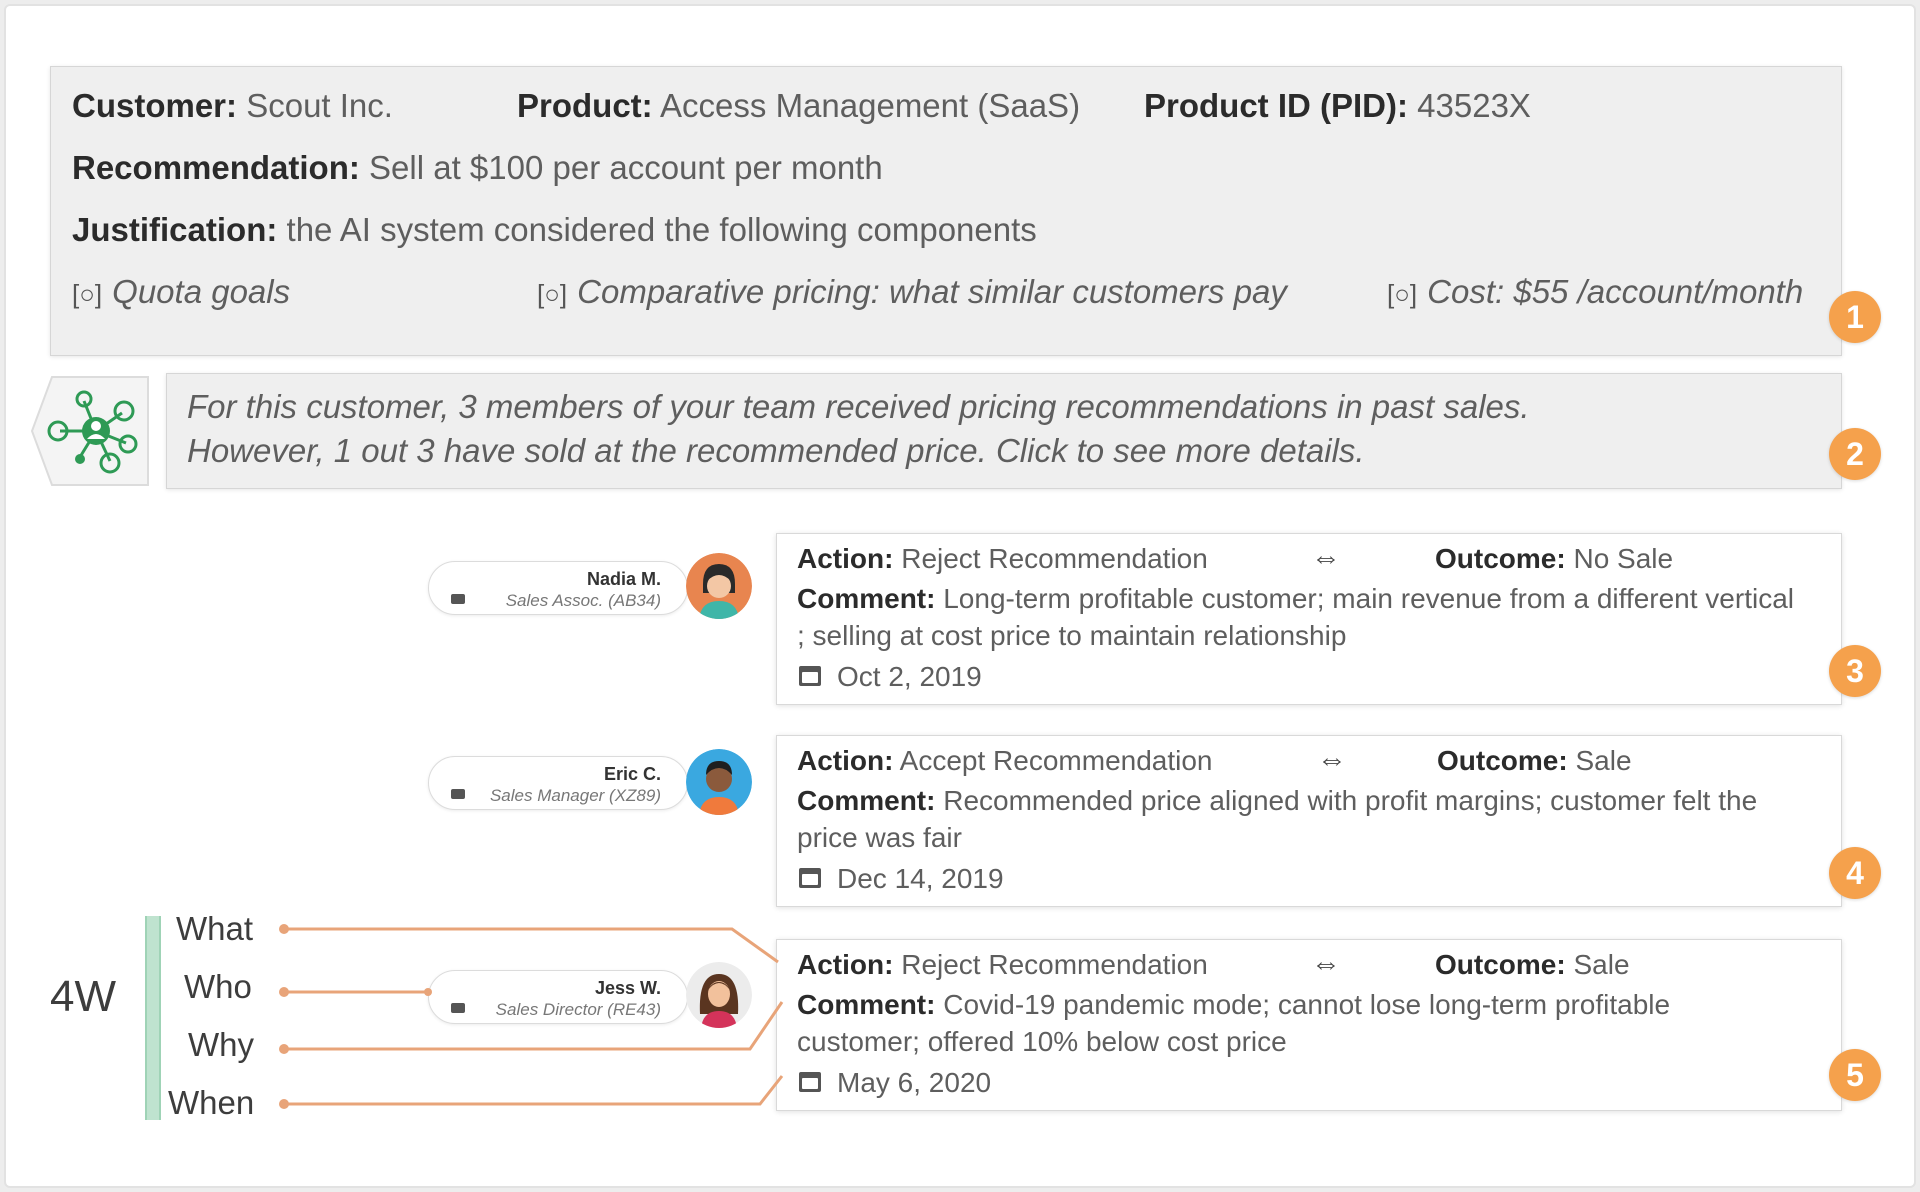 Image resolution: width=1920 pixels, height=1192 pixels. What do you see at coordinates (920, 878) in the screenshot?
I see `record-date: Dec 14, 2019` at bounding box center [920, 878].